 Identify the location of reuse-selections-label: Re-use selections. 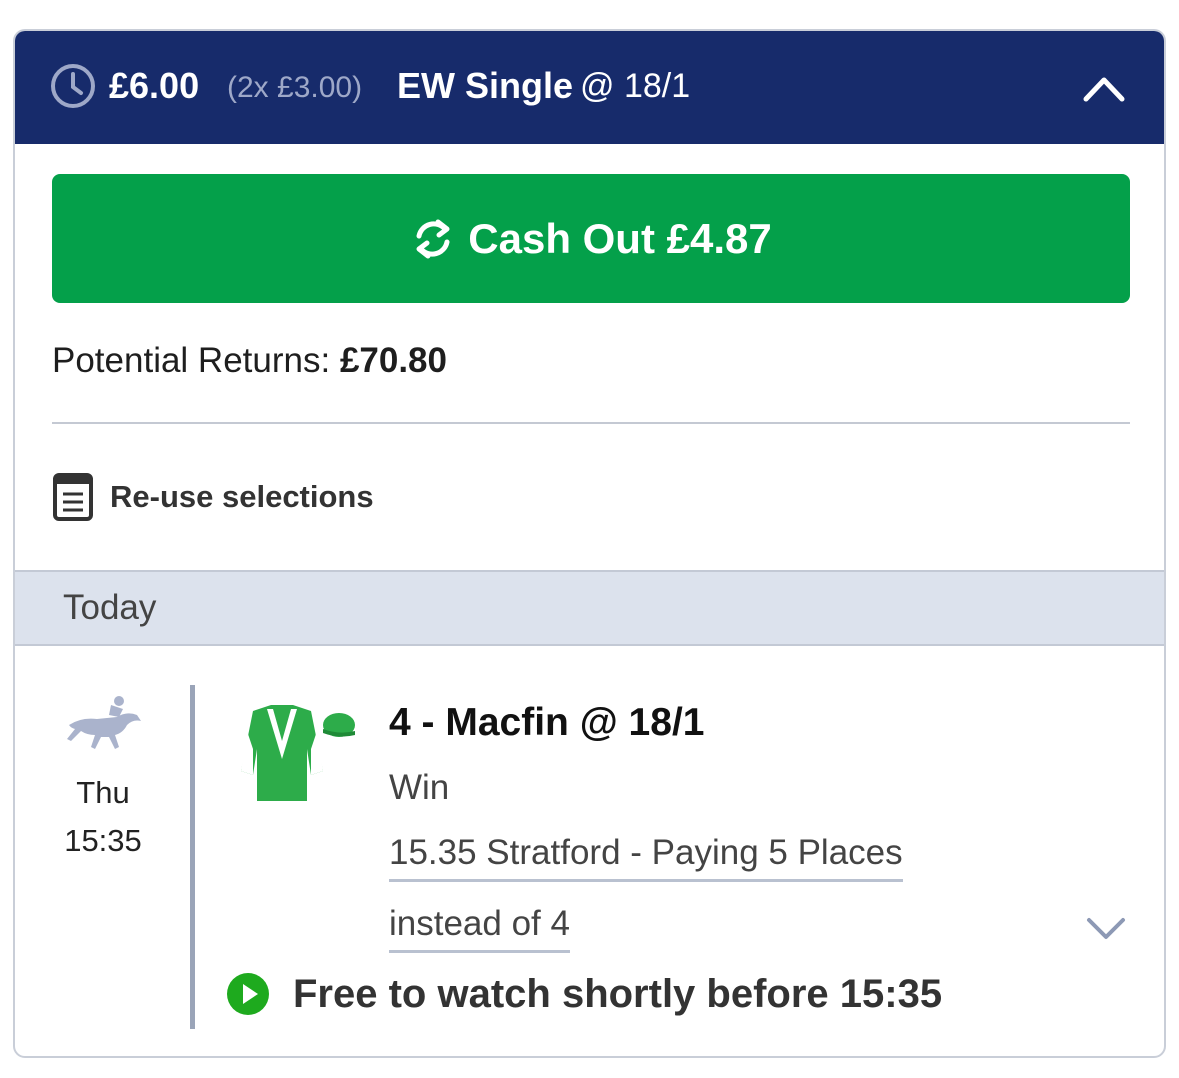
(242, 496).